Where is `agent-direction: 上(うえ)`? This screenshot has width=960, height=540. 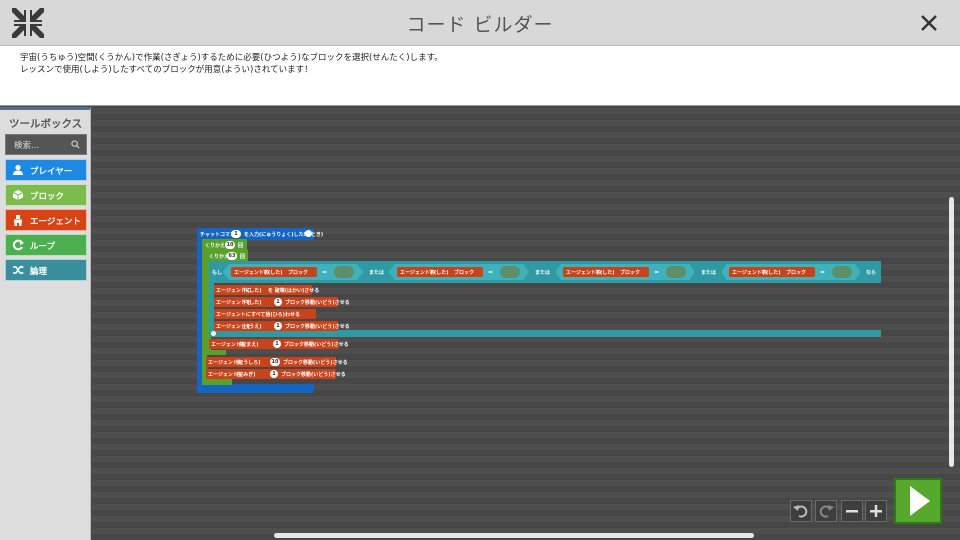 agent-direction: 上(うえ) is located at coordinates (252, 326).